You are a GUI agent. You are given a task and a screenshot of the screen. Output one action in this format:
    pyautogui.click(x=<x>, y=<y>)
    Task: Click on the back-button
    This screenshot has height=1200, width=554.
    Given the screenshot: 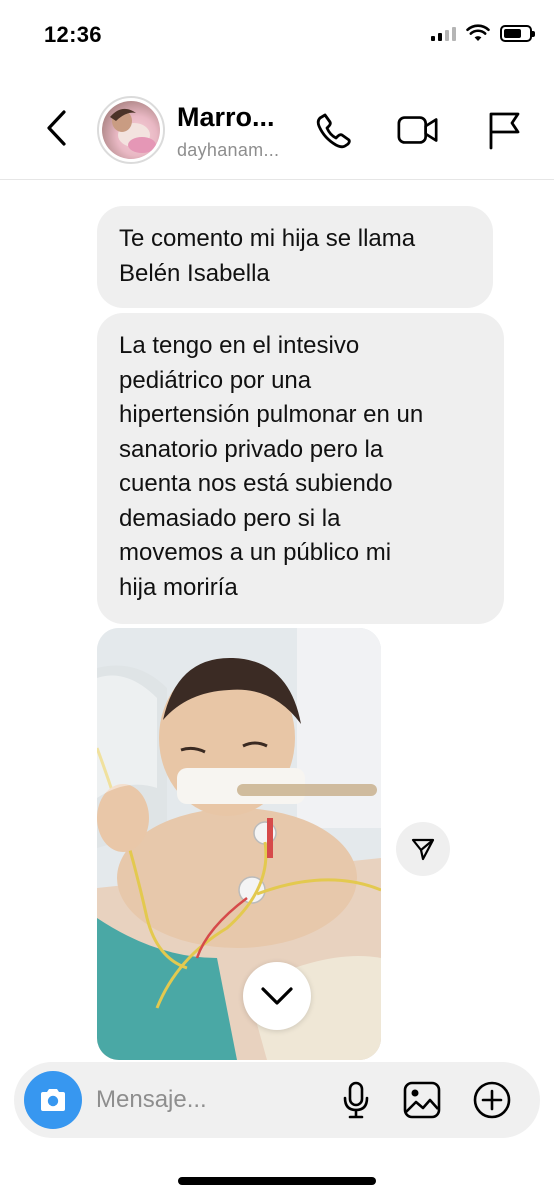 What is the action you would take?
    pyautogui.click(x=56, y=128)
    